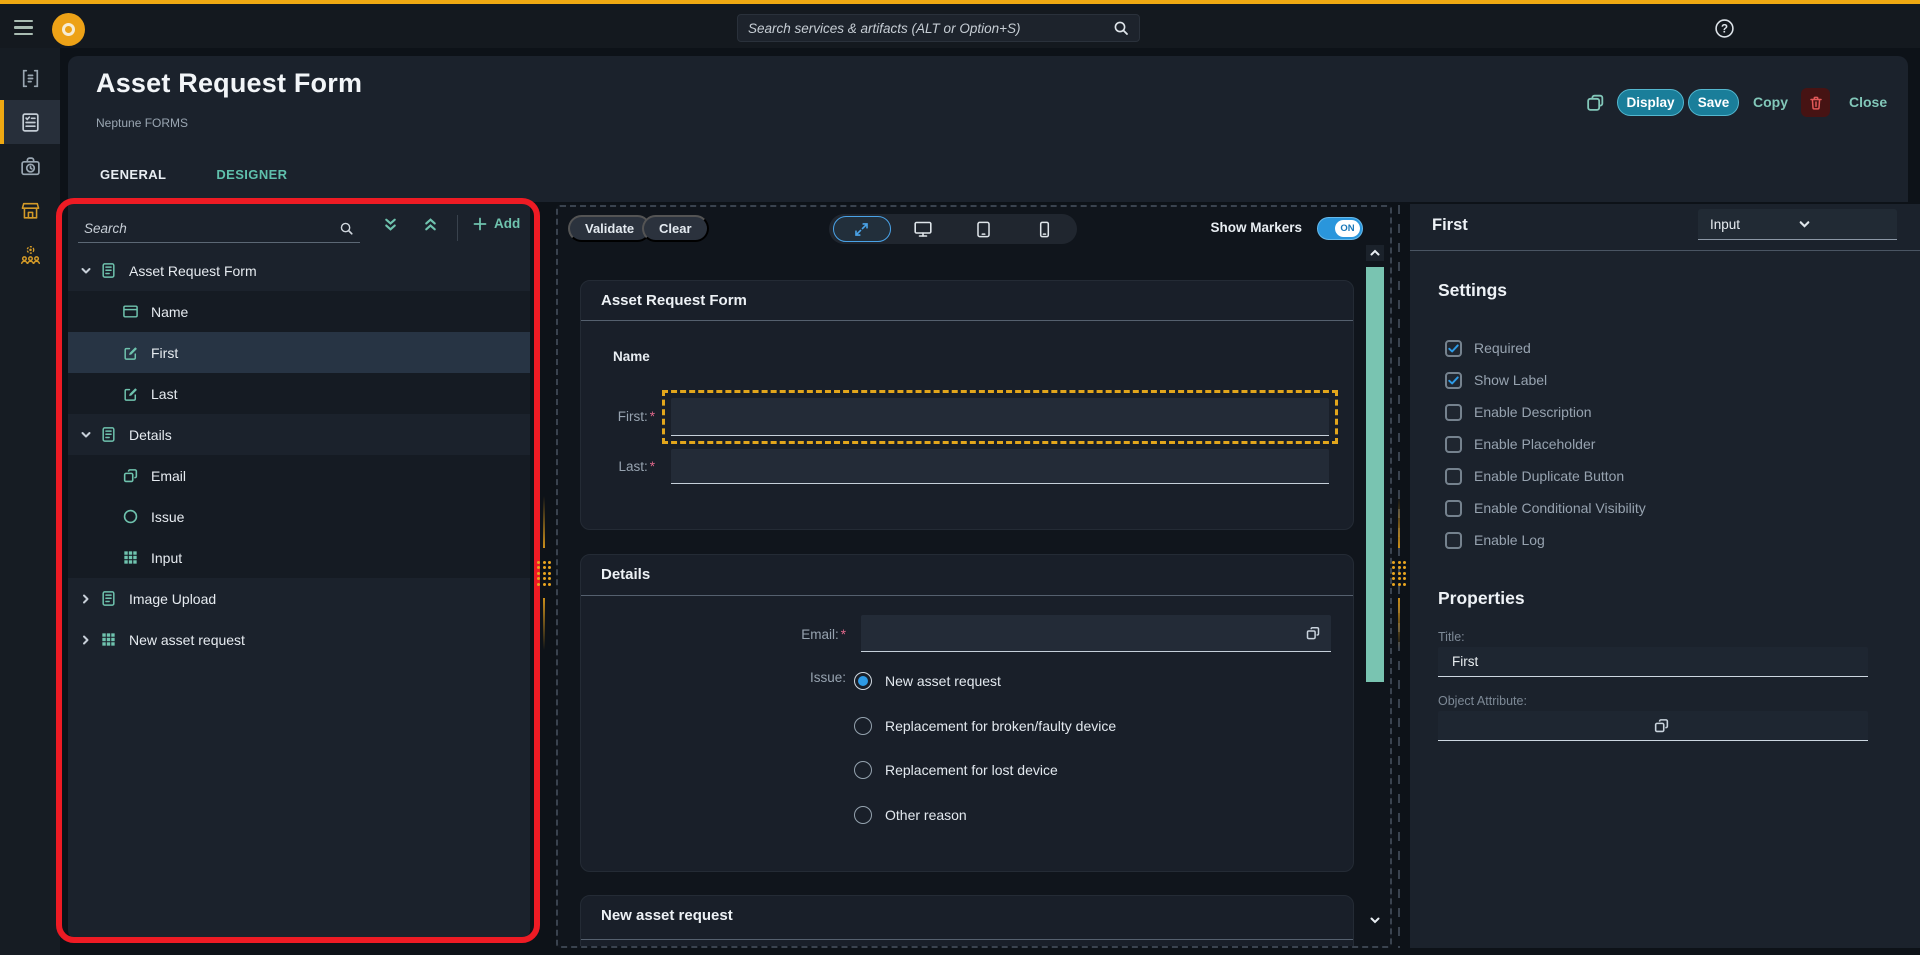 The width and height of the screenshot is (1920, 955). I want to click on tree-item-first: First, so click(299, 352).